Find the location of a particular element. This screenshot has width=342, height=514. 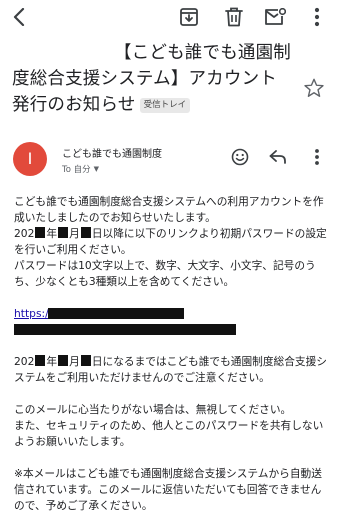

avatar: I is located at coordinates (30, 159).